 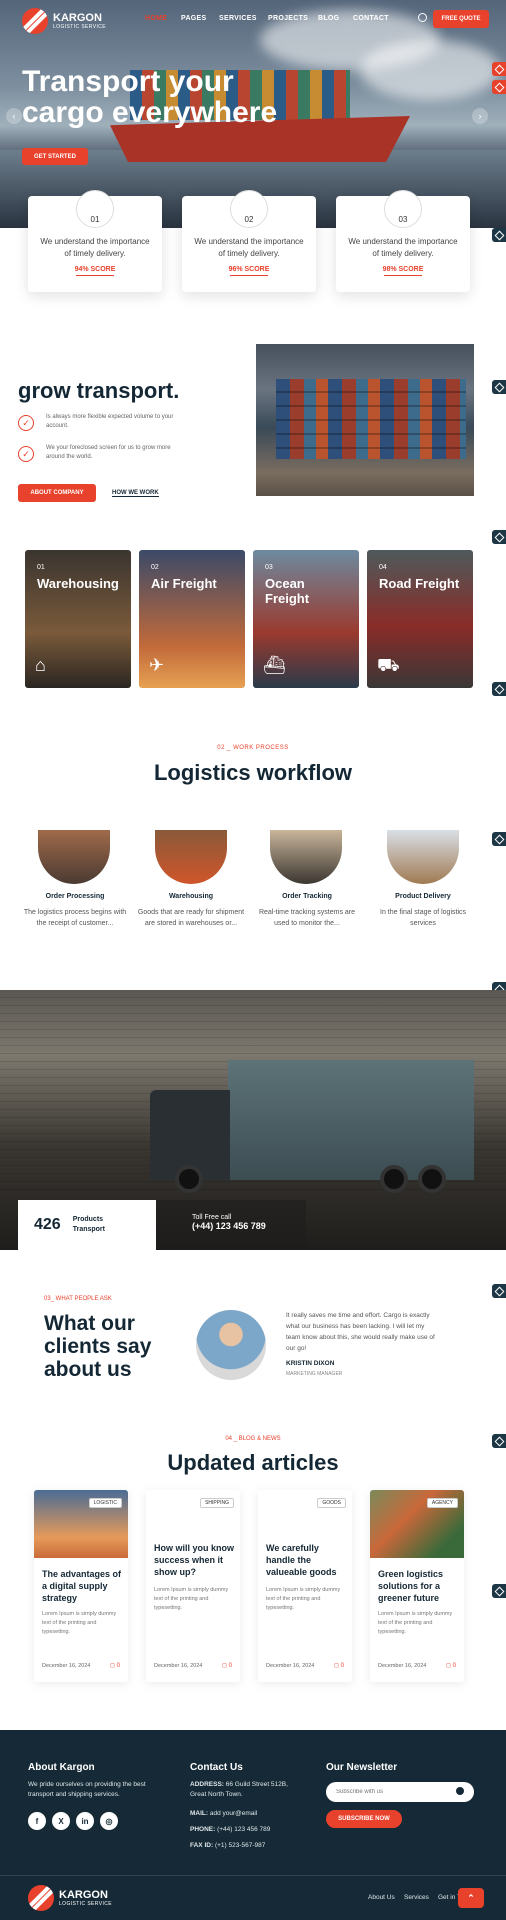 I want to click on truck-icon: ⛟, so click(x=388, y=665).